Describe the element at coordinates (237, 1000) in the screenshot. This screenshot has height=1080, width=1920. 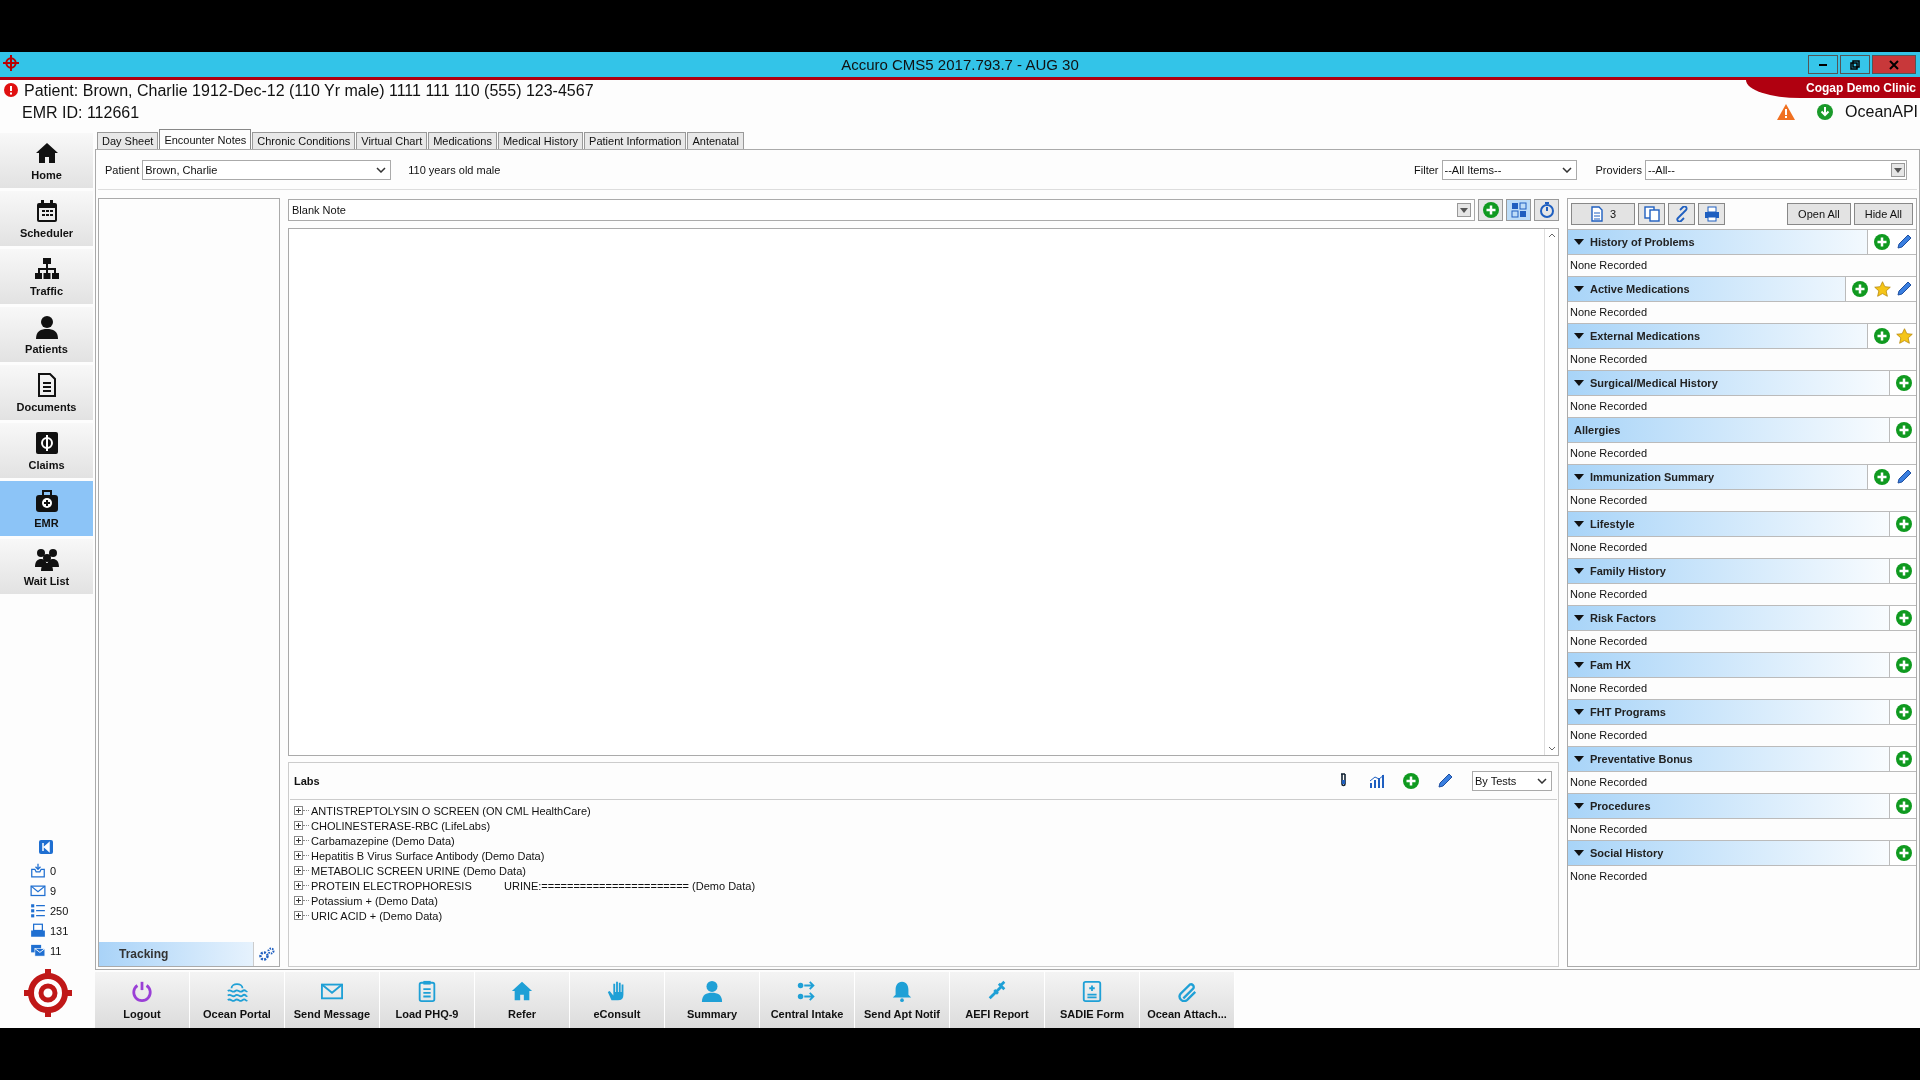
I see `toolbar-button: Ocean Portal` at that location.